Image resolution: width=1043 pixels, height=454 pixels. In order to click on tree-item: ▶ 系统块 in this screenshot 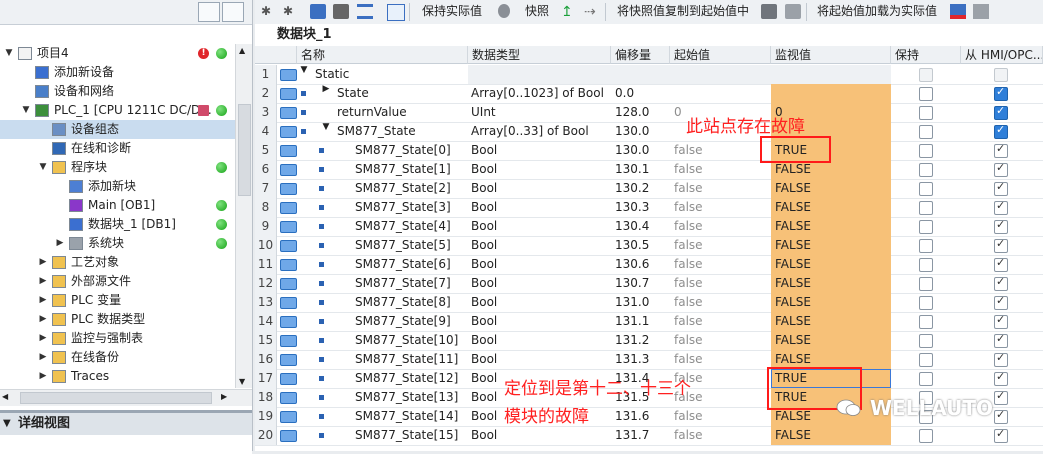, I will do `click(117, 243)`.